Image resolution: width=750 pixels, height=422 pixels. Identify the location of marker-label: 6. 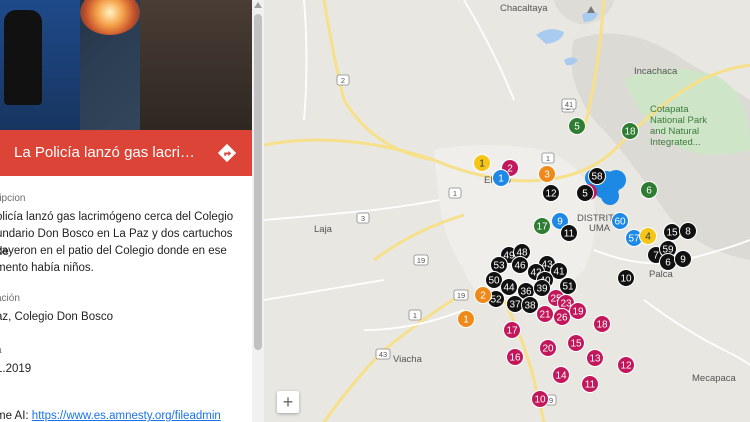
(668, 263).